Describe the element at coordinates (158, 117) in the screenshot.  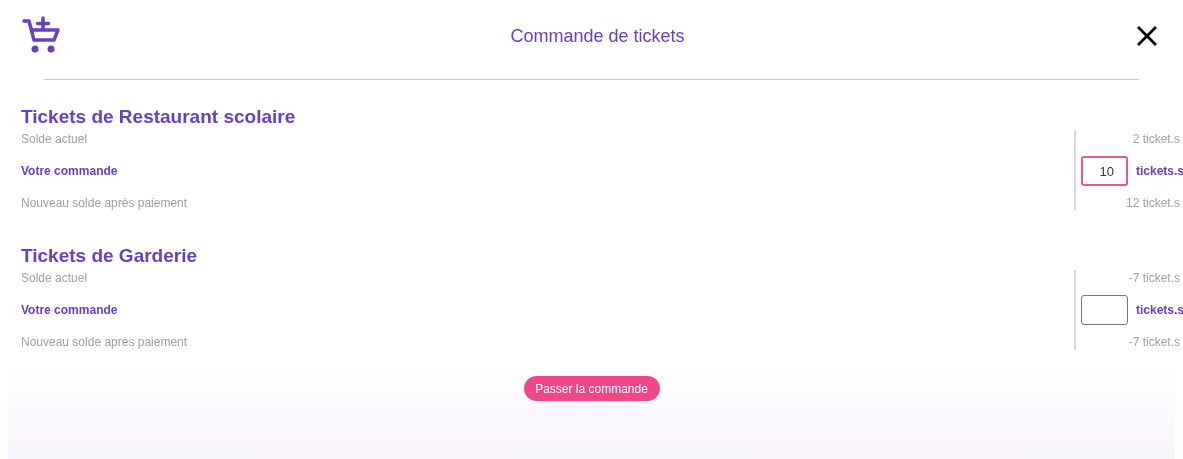
I see `section-title: Tickets de Restaurant scolaire` at that location.